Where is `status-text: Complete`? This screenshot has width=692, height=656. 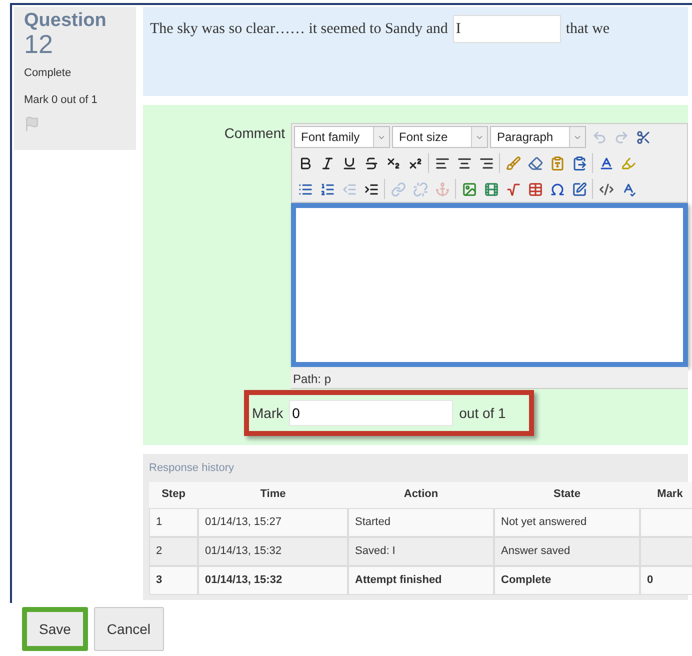 status-text: Complete is located at coordinates (48, 73).